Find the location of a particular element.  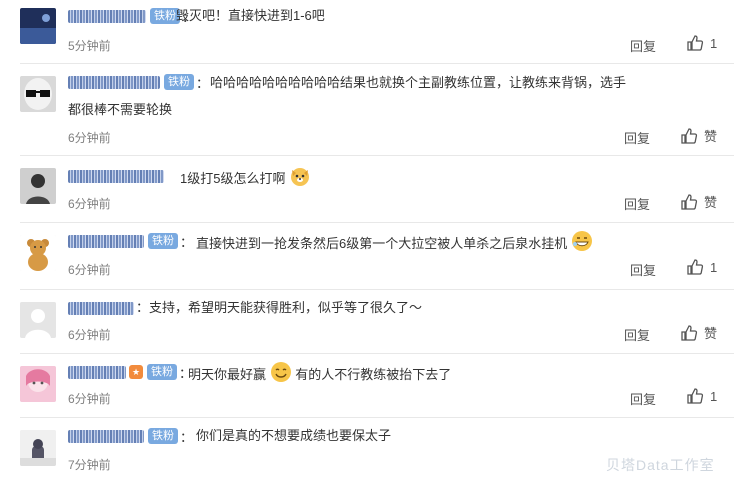

comment-text: 毁灭吧！直接快进到1-6吧 is located at coordinates (250, 15).